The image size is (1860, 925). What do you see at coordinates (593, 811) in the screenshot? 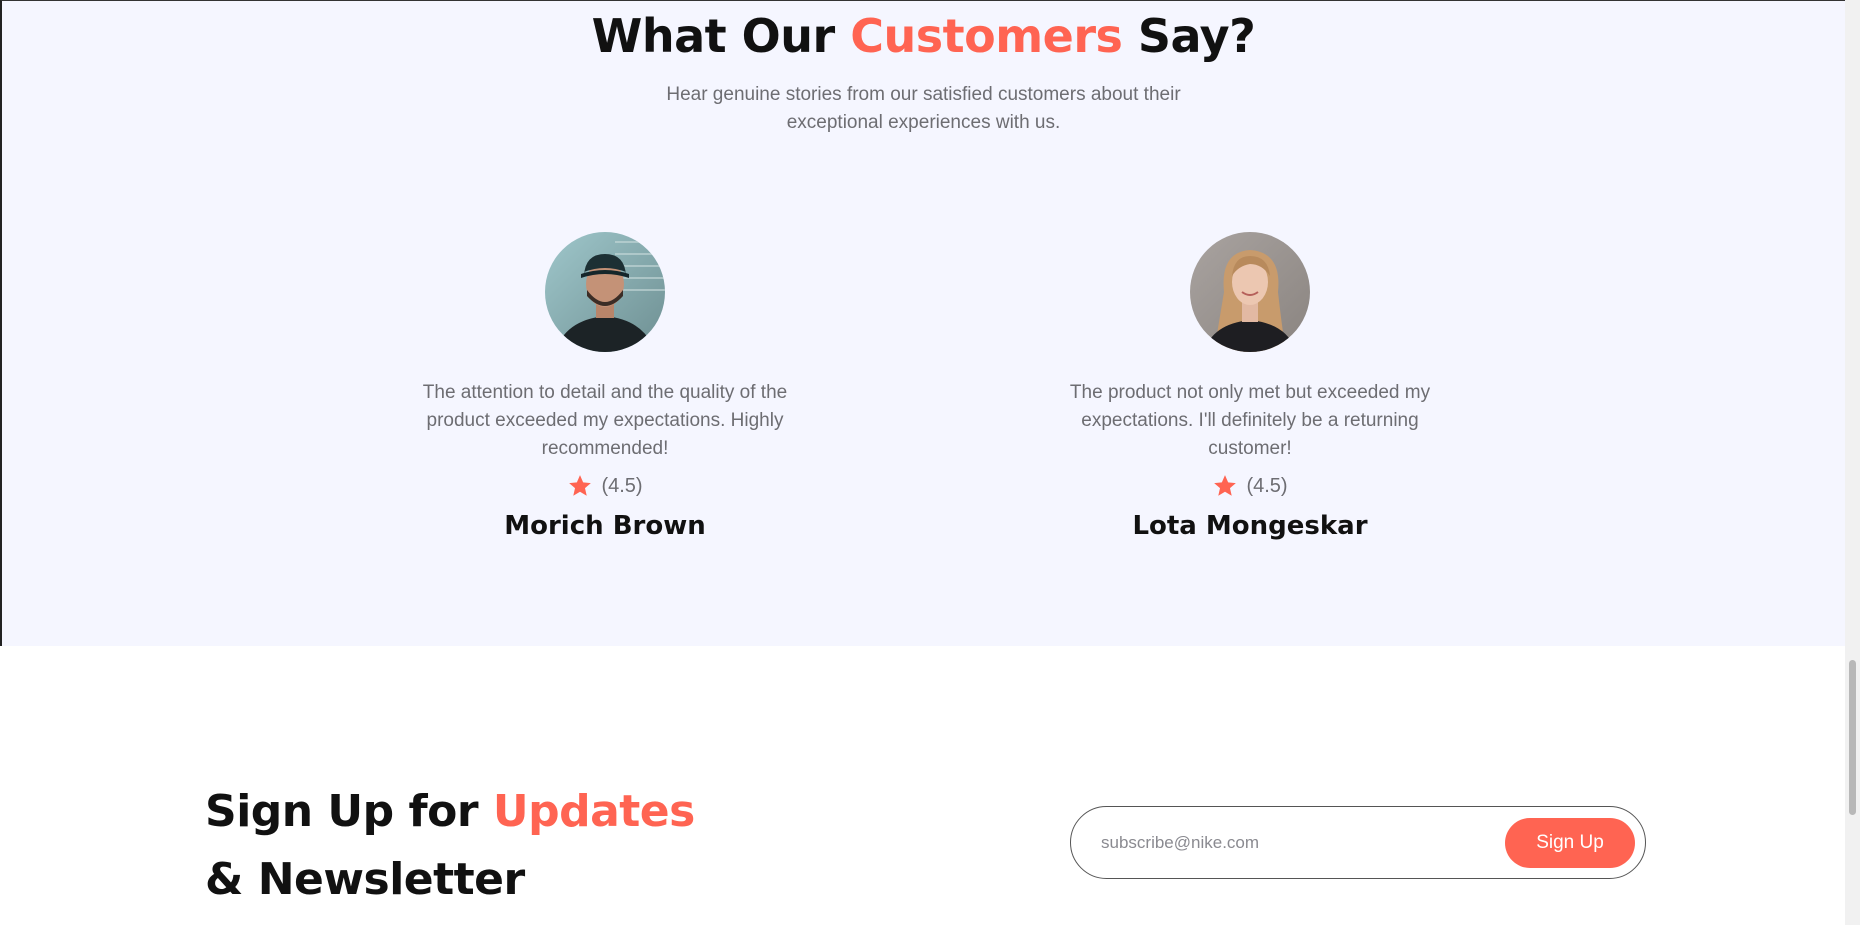
I see `newsletter-title-accent: Updates` at bounding box center [593, 811].